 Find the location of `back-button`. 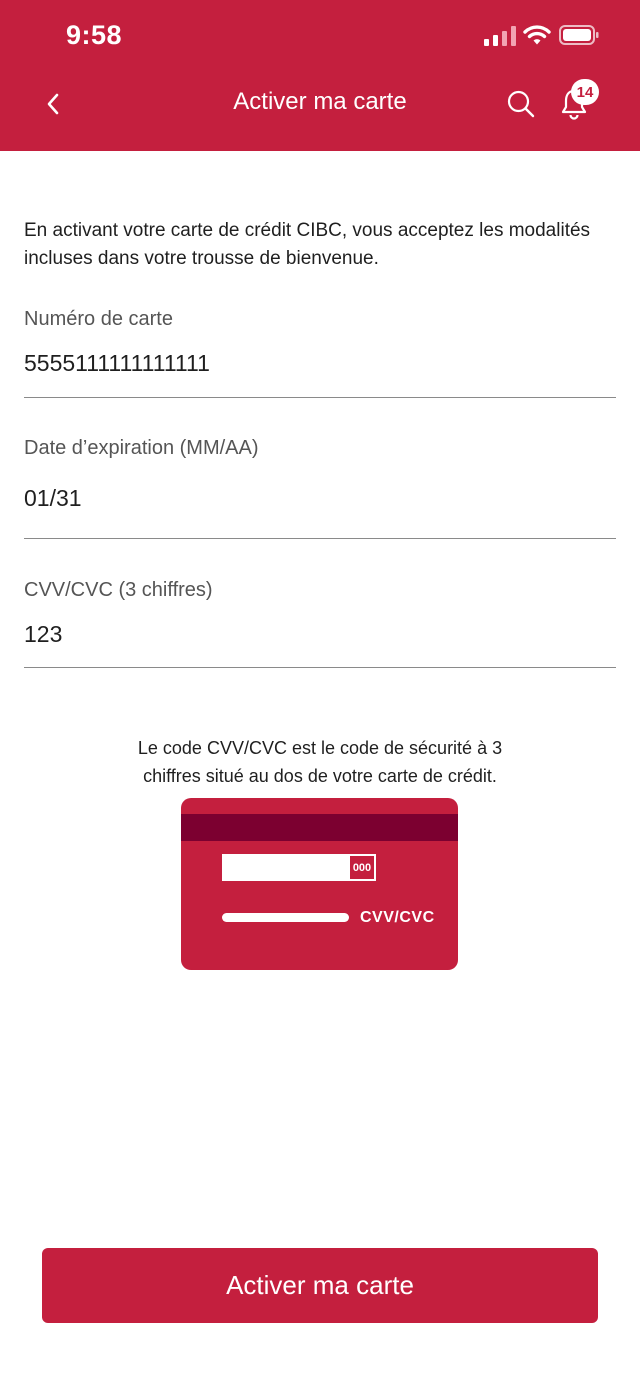

back-button is located at coordinates (53, 104).